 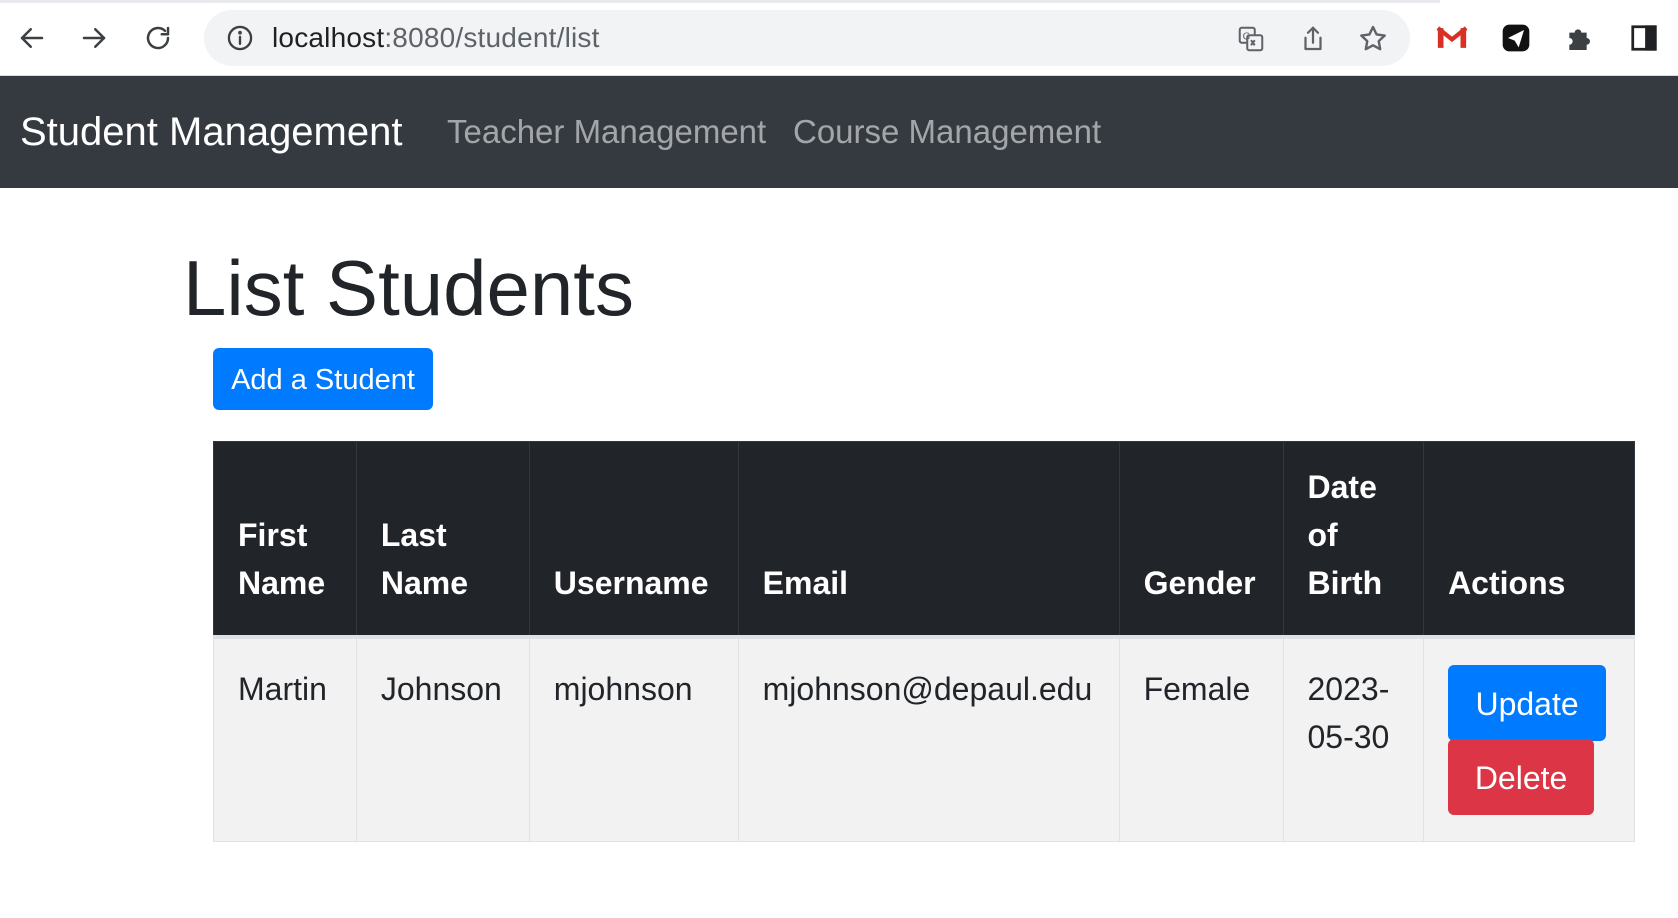 I want to click on cell-username: mjohnson, so click(x=633, y=739).